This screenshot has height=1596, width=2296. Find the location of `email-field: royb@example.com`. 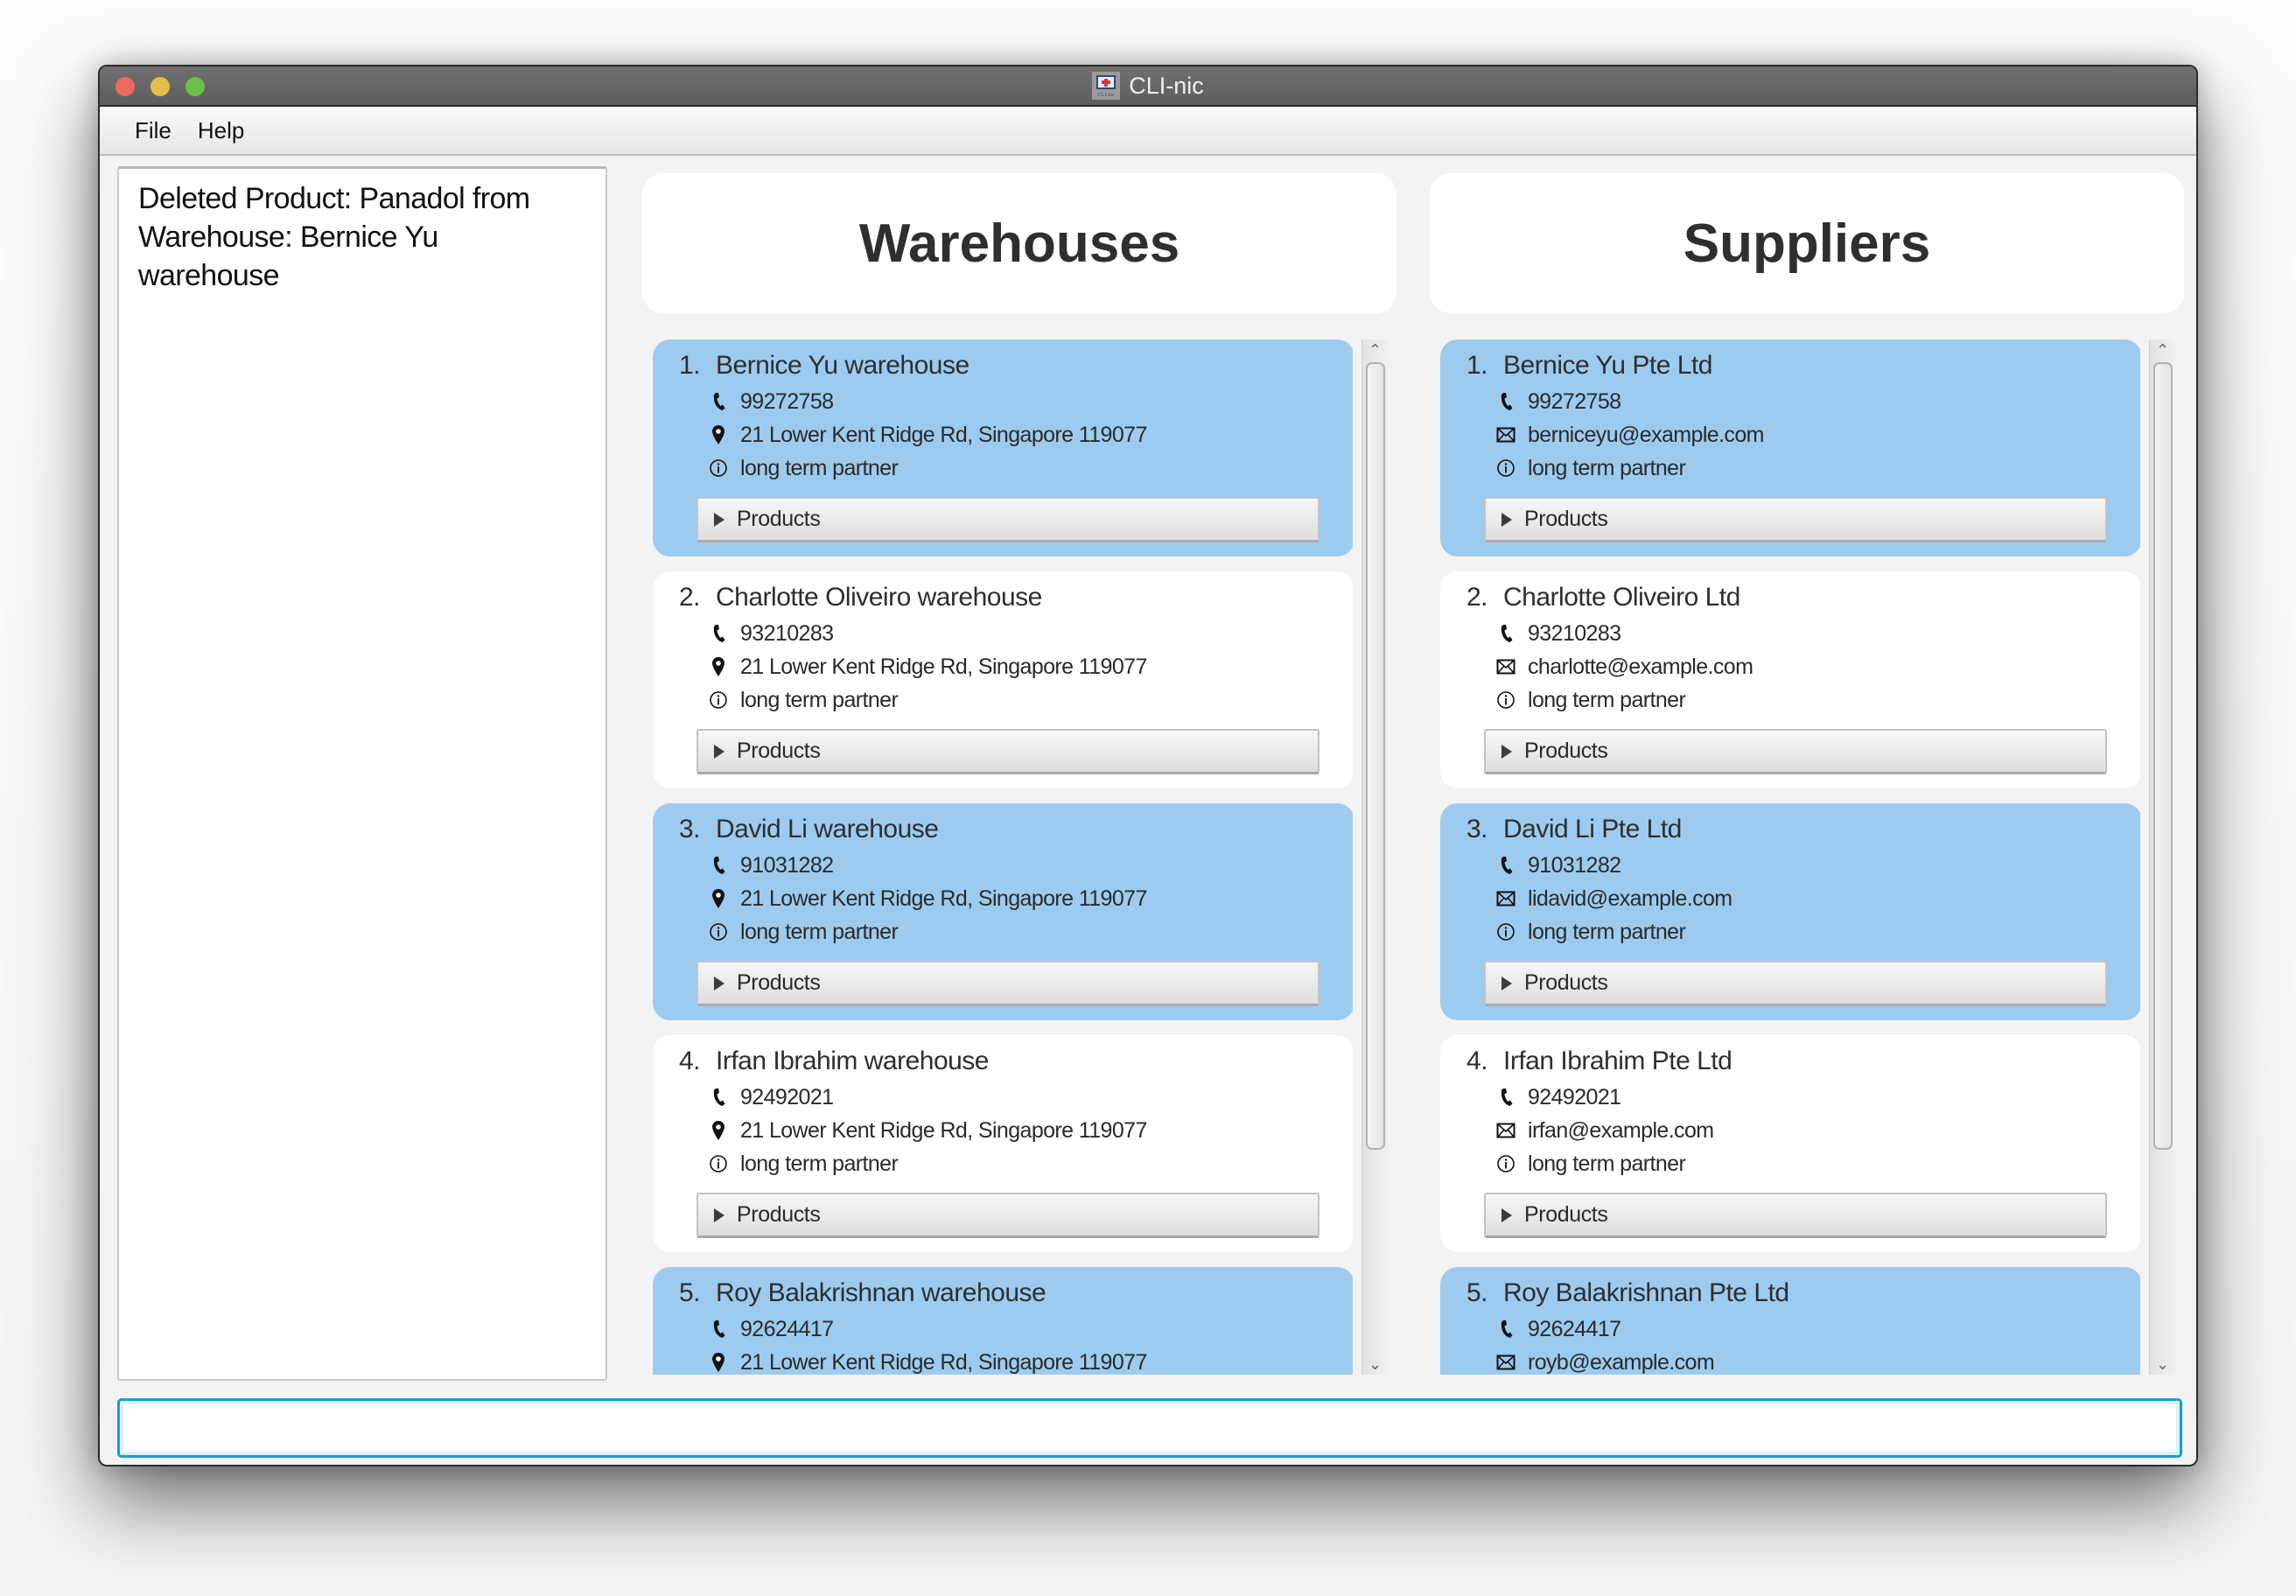

email-field: royb@example.com is located at coordinates (1803, 1360).